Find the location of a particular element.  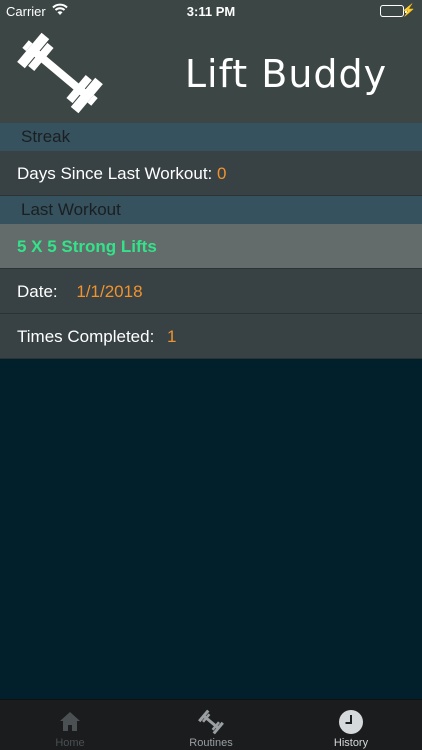

app-header: Lift Buddy is located at coordinates (211, 72).